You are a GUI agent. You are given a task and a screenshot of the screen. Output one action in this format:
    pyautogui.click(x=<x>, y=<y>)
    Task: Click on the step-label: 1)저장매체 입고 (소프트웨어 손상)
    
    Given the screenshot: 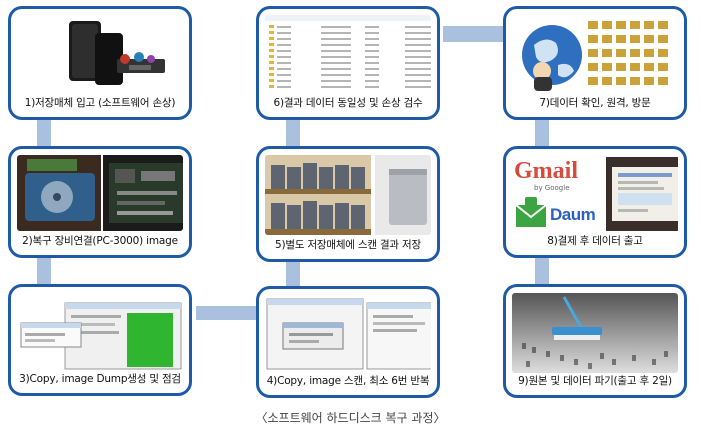 What is the action you would take?
    pyautogui.click(x=100, y=103)
    